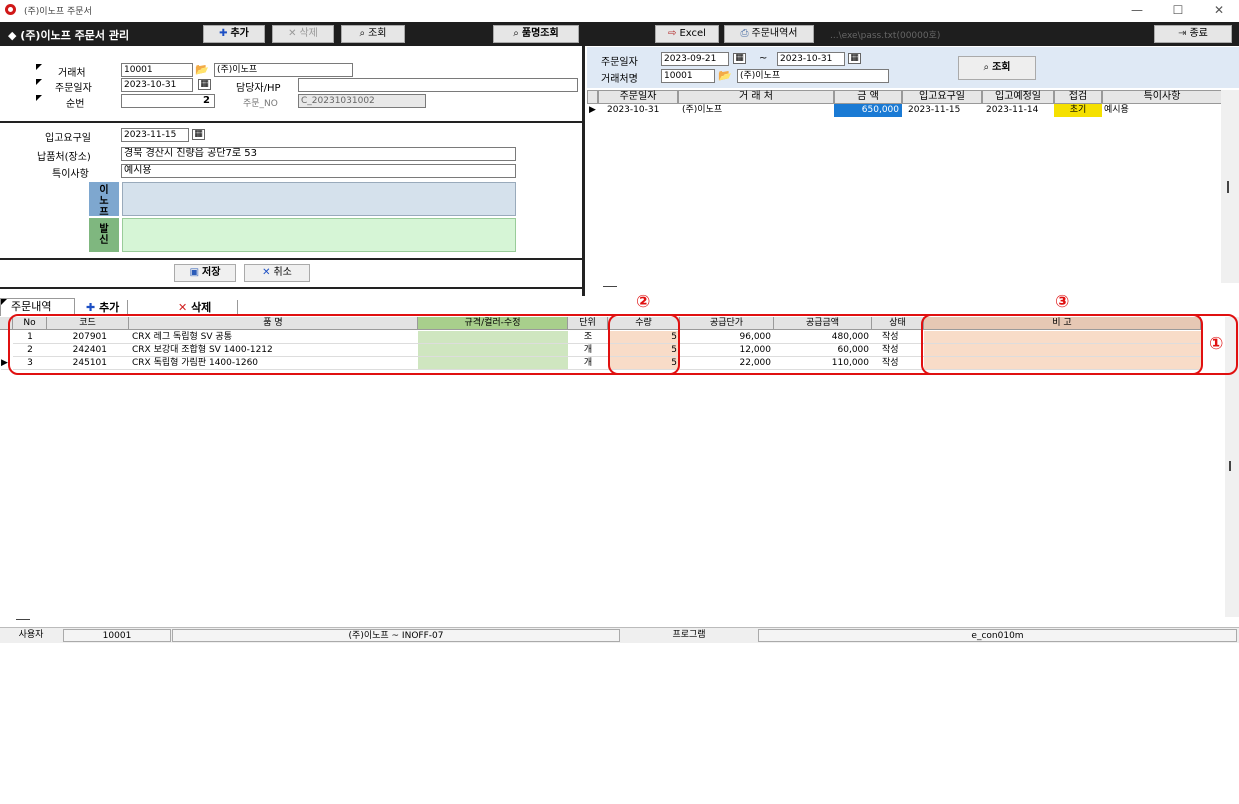 Image resolution: width=1239 pixels, height=804 pixels. What do you see at coordinates (318, 171) in the screenshot?
I see `note-input: 예시용` at bounding box center [318, 171].